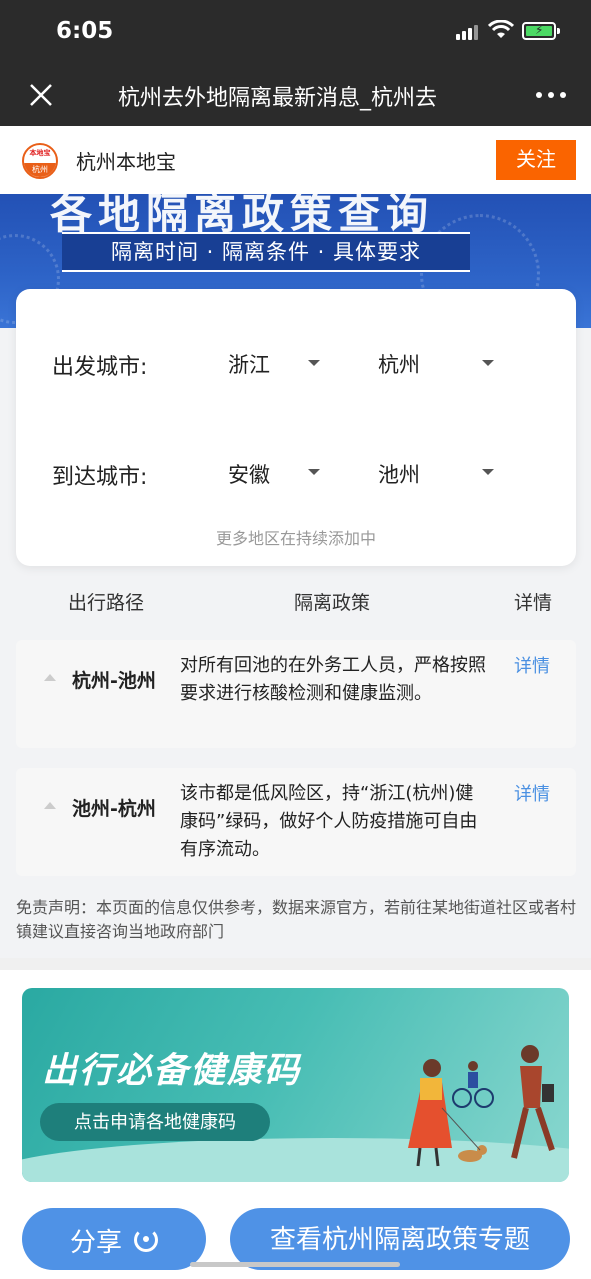 This screenshot has height=1279, width=591. I want to click on home-indicator, so click(295, 1264).